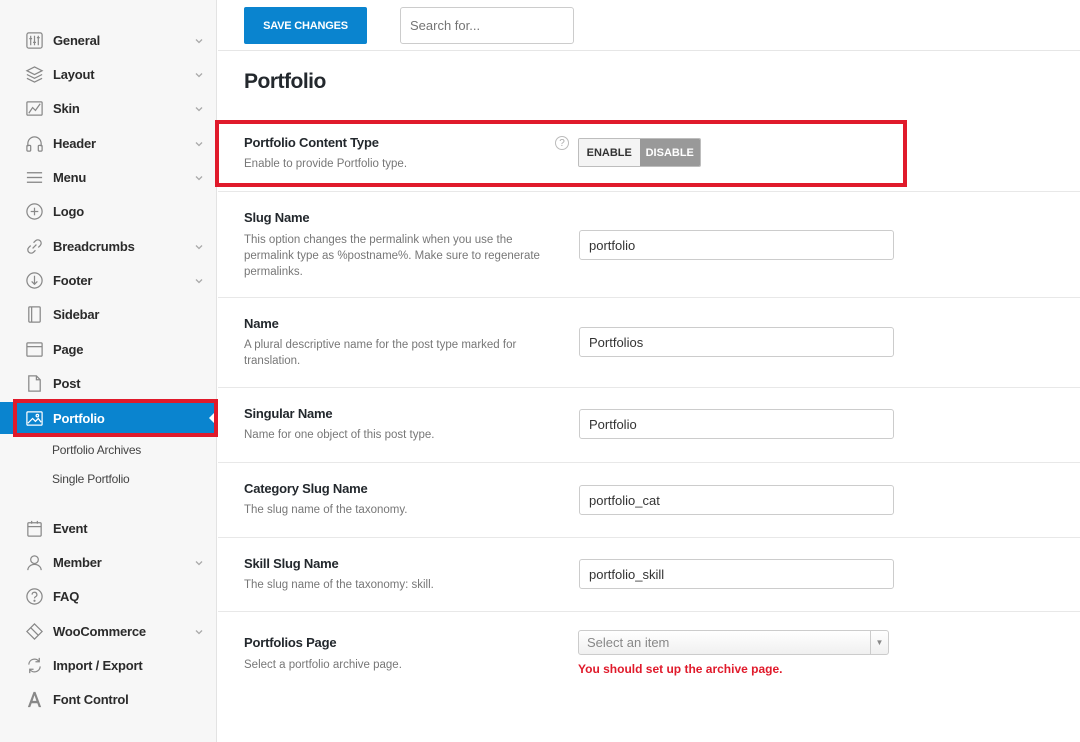 The image size is (1080, 742). What do you see at coordinates (108, 108) in the screenshot?
I see `sidebar-item-skin: Skin` at bounding box center [108, 108].